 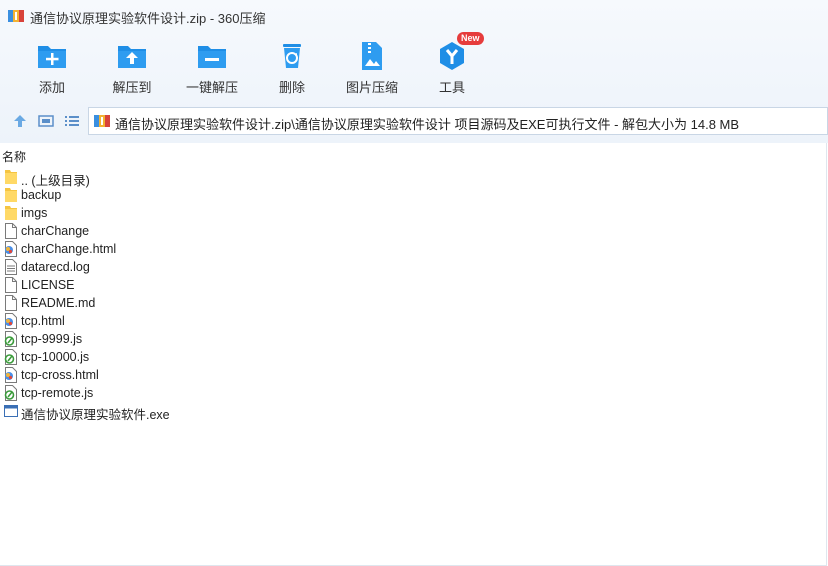 What do you see at coordinates (150, 393) in the screenshot?
I see `list-item: tcp-remote.js` at bounding box center [150, 393].